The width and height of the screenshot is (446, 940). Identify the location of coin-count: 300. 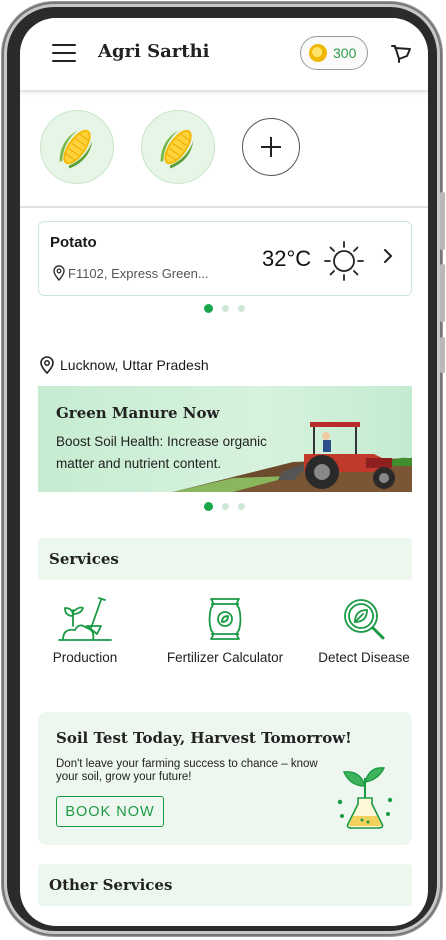
(345, 53).